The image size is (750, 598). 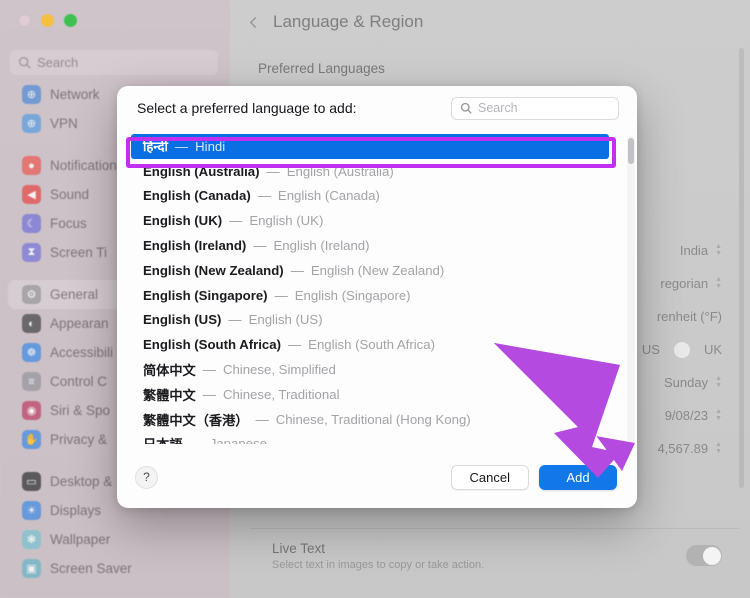 I want to click on language-native-name: 简体中文, so click(x=169, y=371).